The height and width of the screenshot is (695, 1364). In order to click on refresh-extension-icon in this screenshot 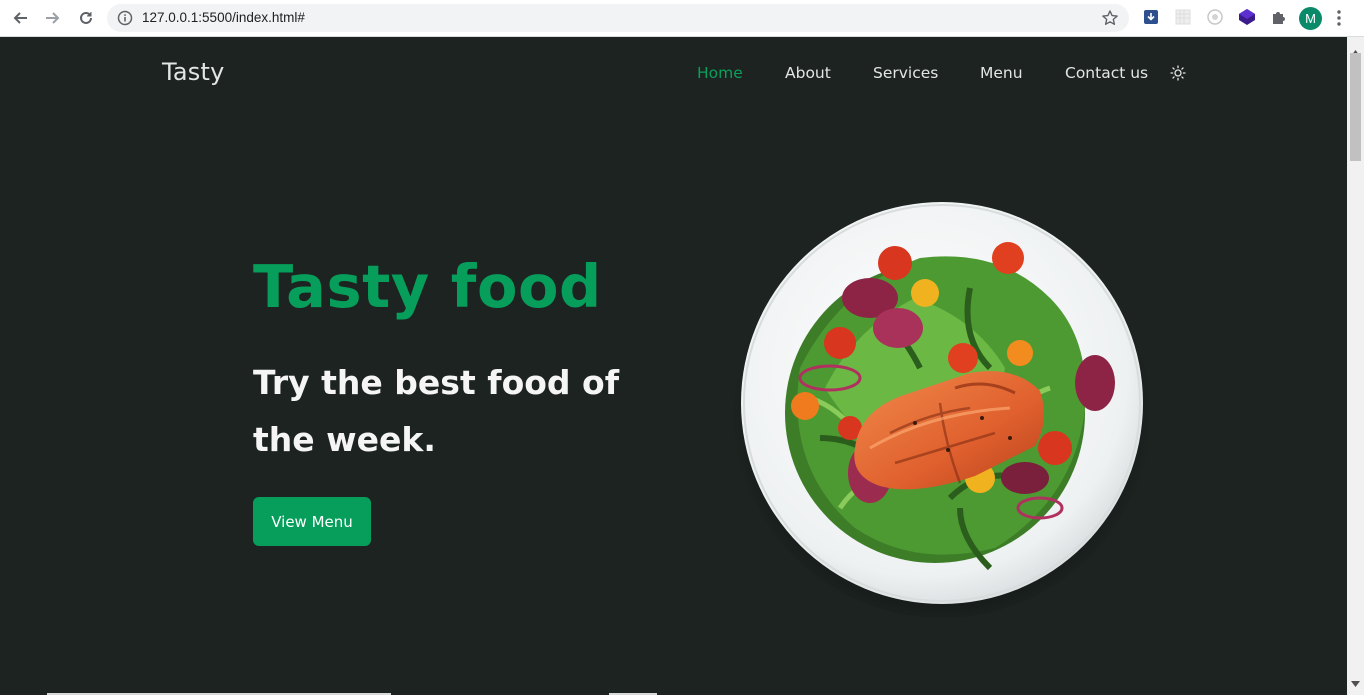, I will do `click(1215, 17)`.